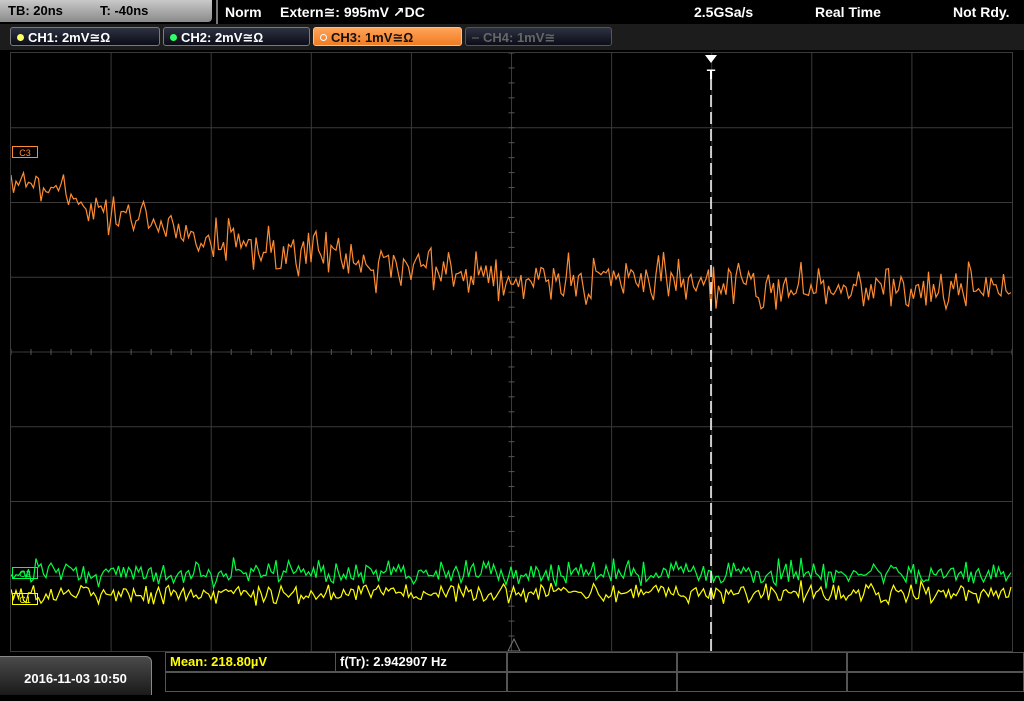 The height and width of the screenshot is (701, 1024). What do you see at coordinates (25, 573) in the screenshot?
I see `ch2-offset-marker: C2` at bounding box center [25, 573].